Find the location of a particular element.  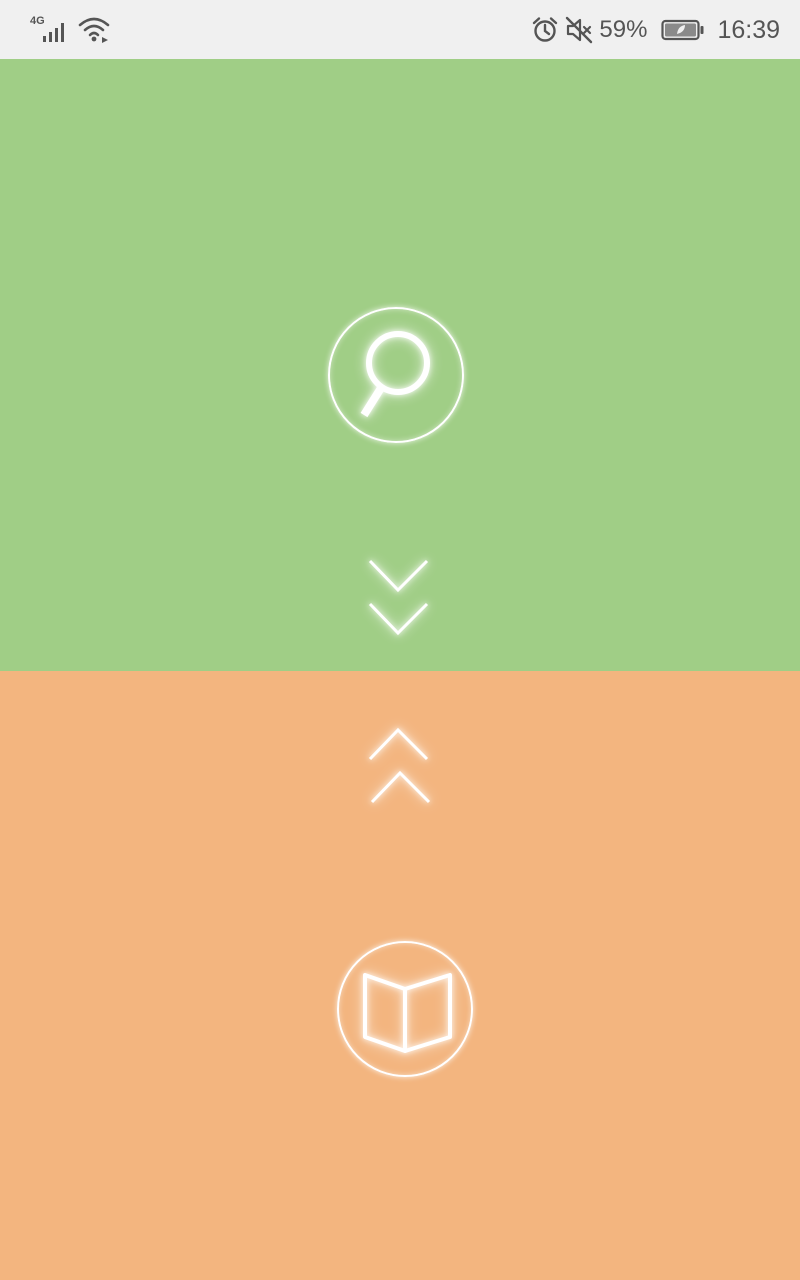

search-icon is located at coordinates (395, 374).